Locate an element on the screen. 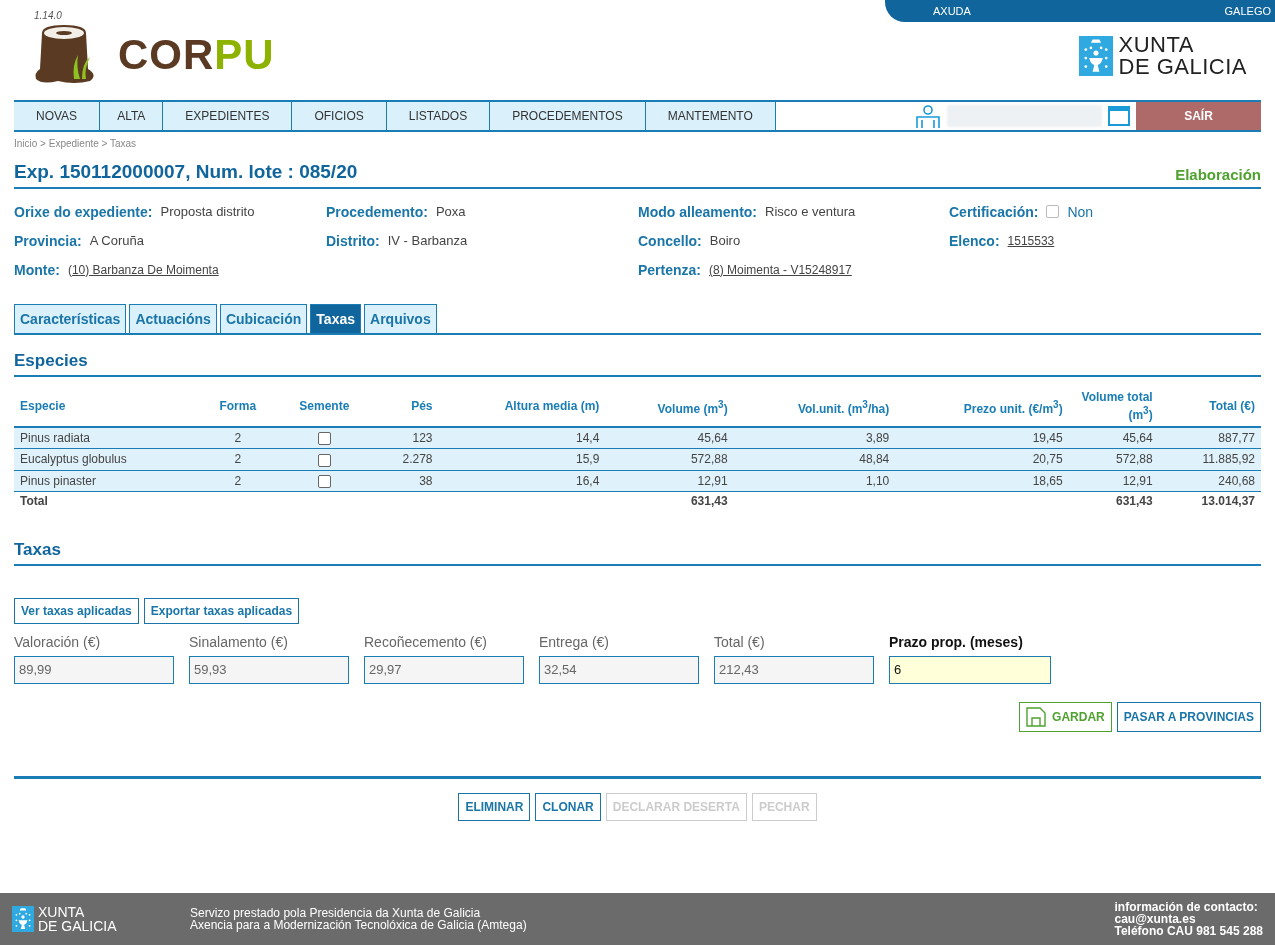  user-icon is located at coordinates (928, 116).